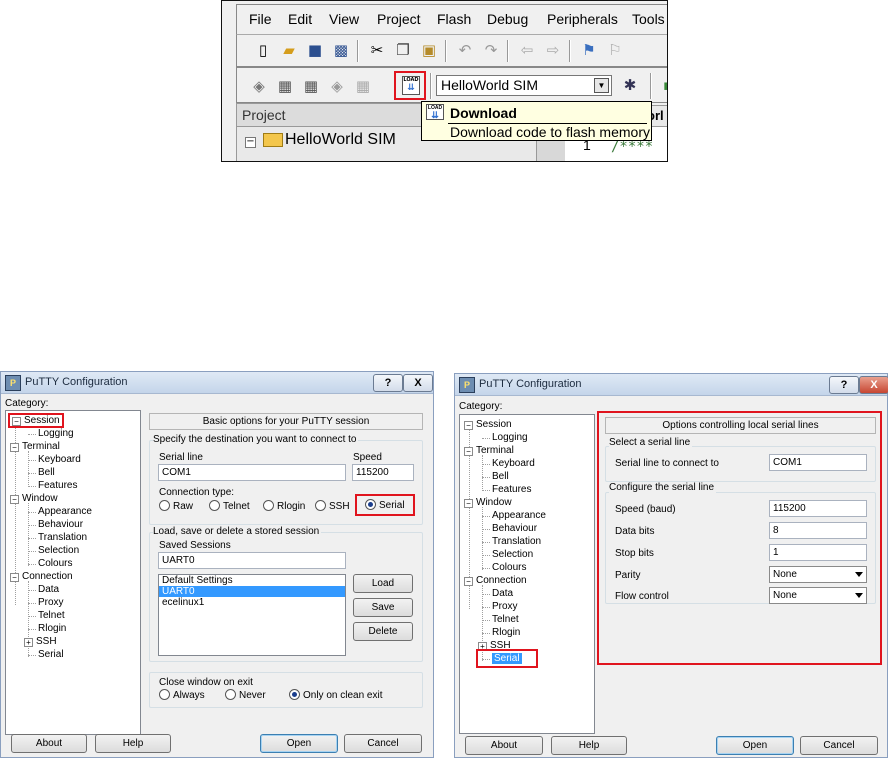 The width and height of the screenshot is (888, 758). What do you see at coordinates (465, 50) in the screenshot?
I see `undo-icon: ↶` at bounding box center [465, 50].